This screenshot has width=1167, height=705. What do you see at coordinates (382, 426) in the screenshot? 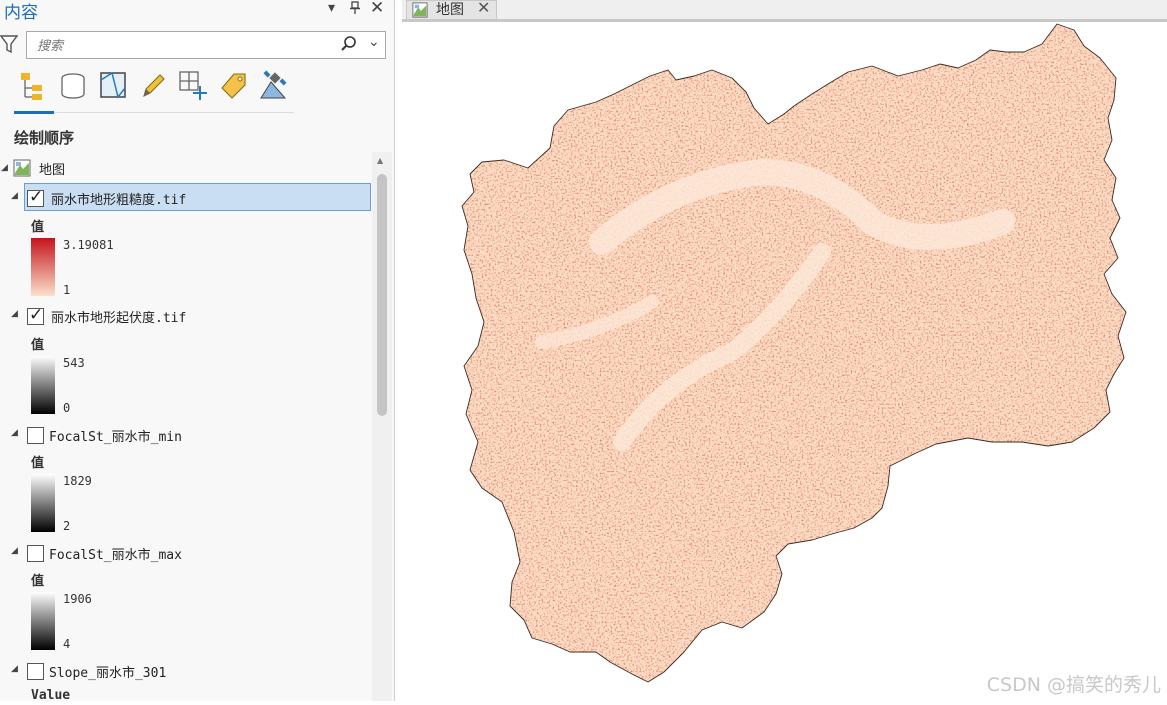
I see `vertical-scrollbar: ▲` at bounding box center [382, 426].